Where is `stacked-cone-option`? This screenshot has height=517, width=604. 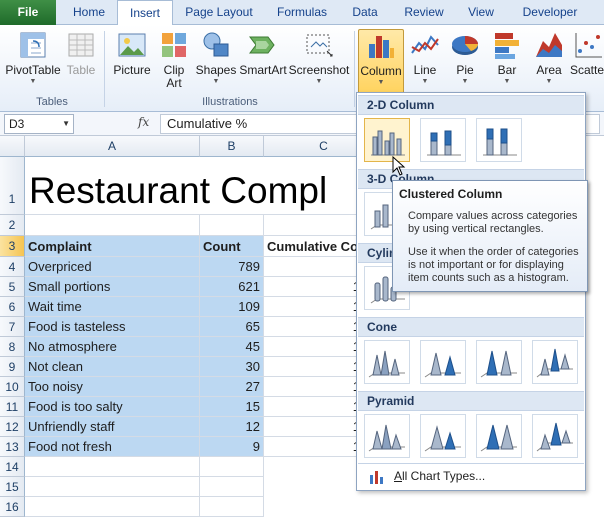
stacked-cone-option is located at coordinates (443, 362).